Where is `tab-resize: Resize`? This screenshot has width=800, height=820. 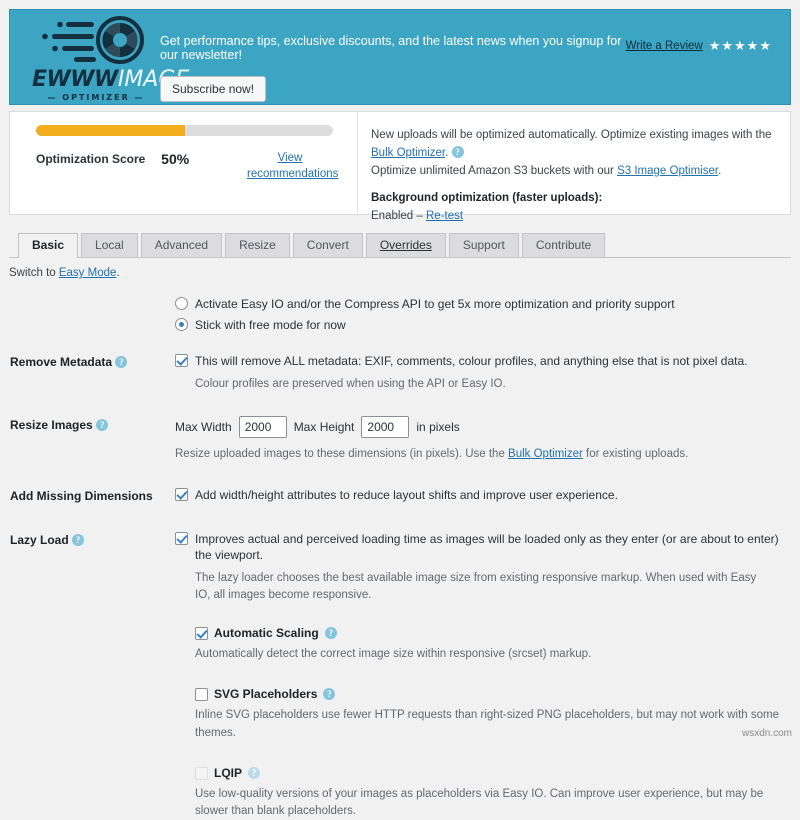 tab-resize: Resize is located at coordinates (257, 245).